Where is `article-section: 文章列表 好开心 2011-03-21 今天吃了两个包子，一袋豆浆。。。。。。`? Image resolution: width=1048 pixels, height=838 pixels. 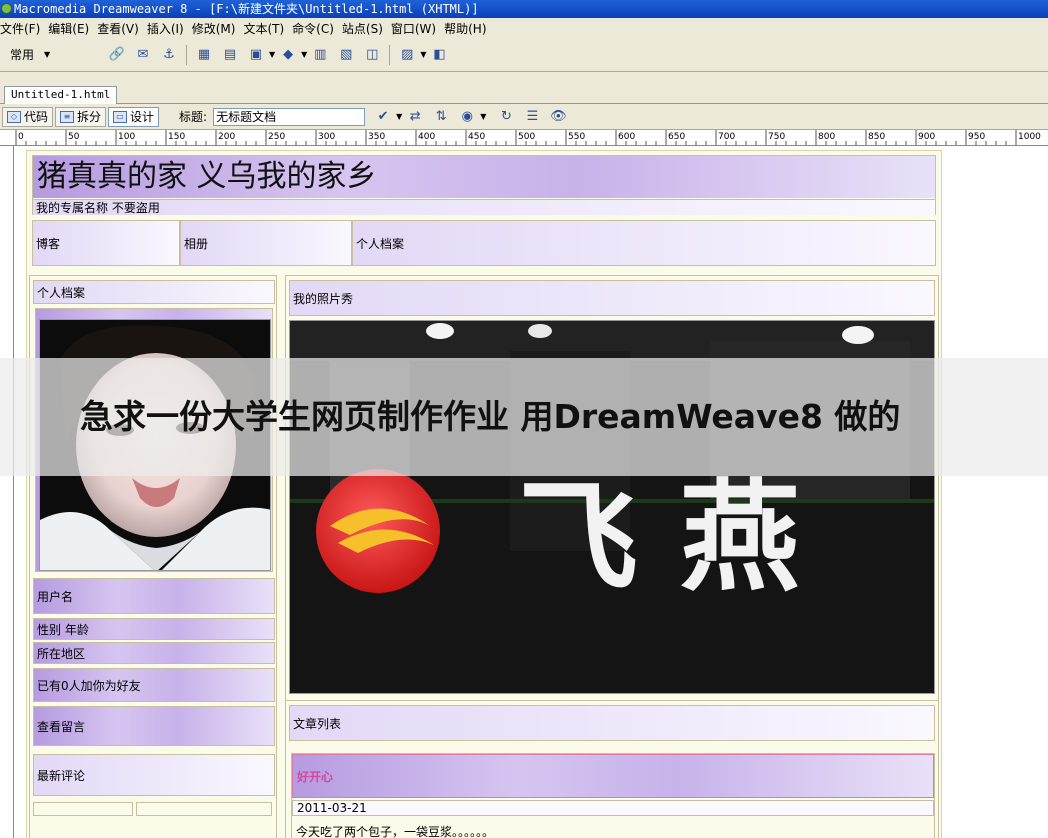 article-section: 文章列表 好开心 2011-03-21 今天吃了两个包子，一袋豆浆。。。。。。 is located at coordinates (612, 769).